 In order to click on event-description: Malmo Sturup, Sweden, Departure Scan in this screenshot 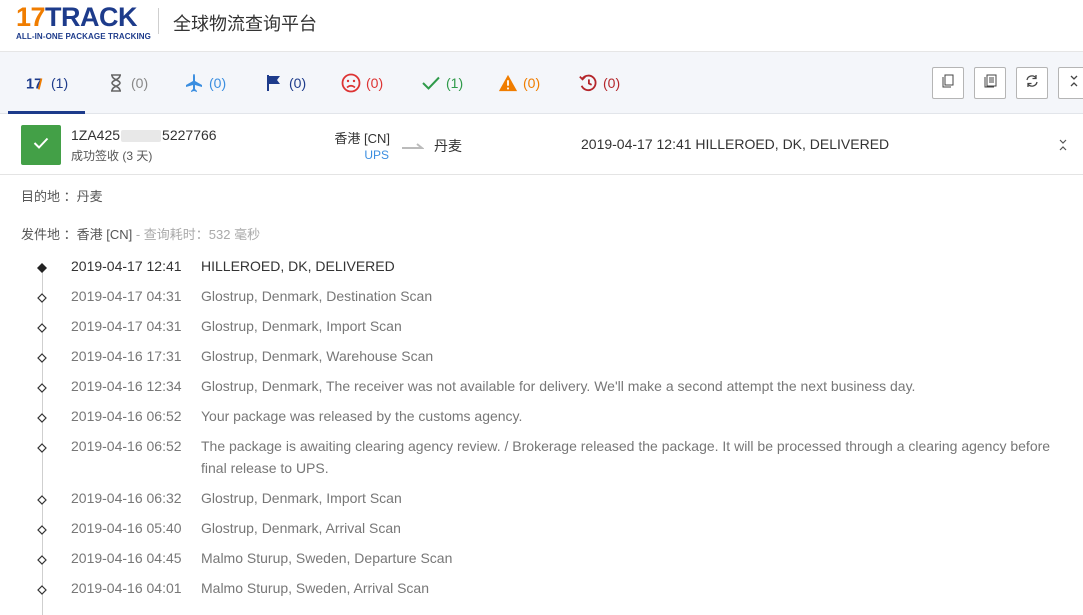, I will do `click(327, 558)`.